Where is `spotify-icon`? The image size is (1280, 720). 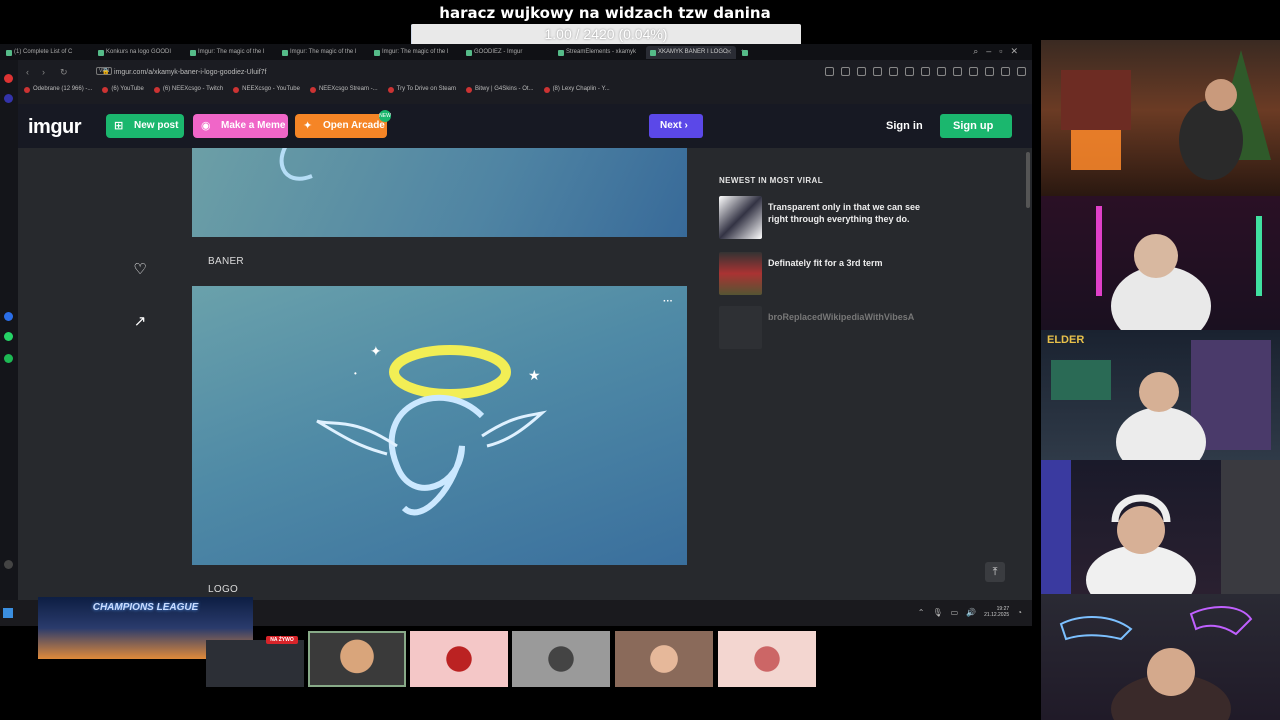 spotify-icon is located at coordinates (8, 358).